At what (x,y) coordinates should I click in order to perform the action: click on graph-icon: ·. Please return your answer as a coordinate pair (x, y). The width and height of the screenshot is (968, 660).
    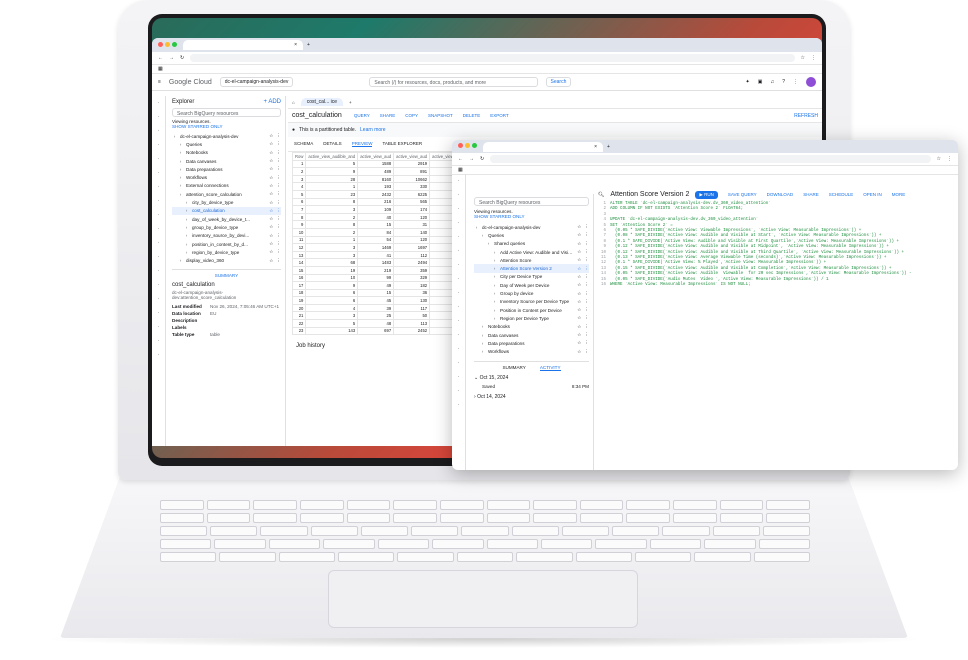
    Looking at the image, I should click on (459, 265).